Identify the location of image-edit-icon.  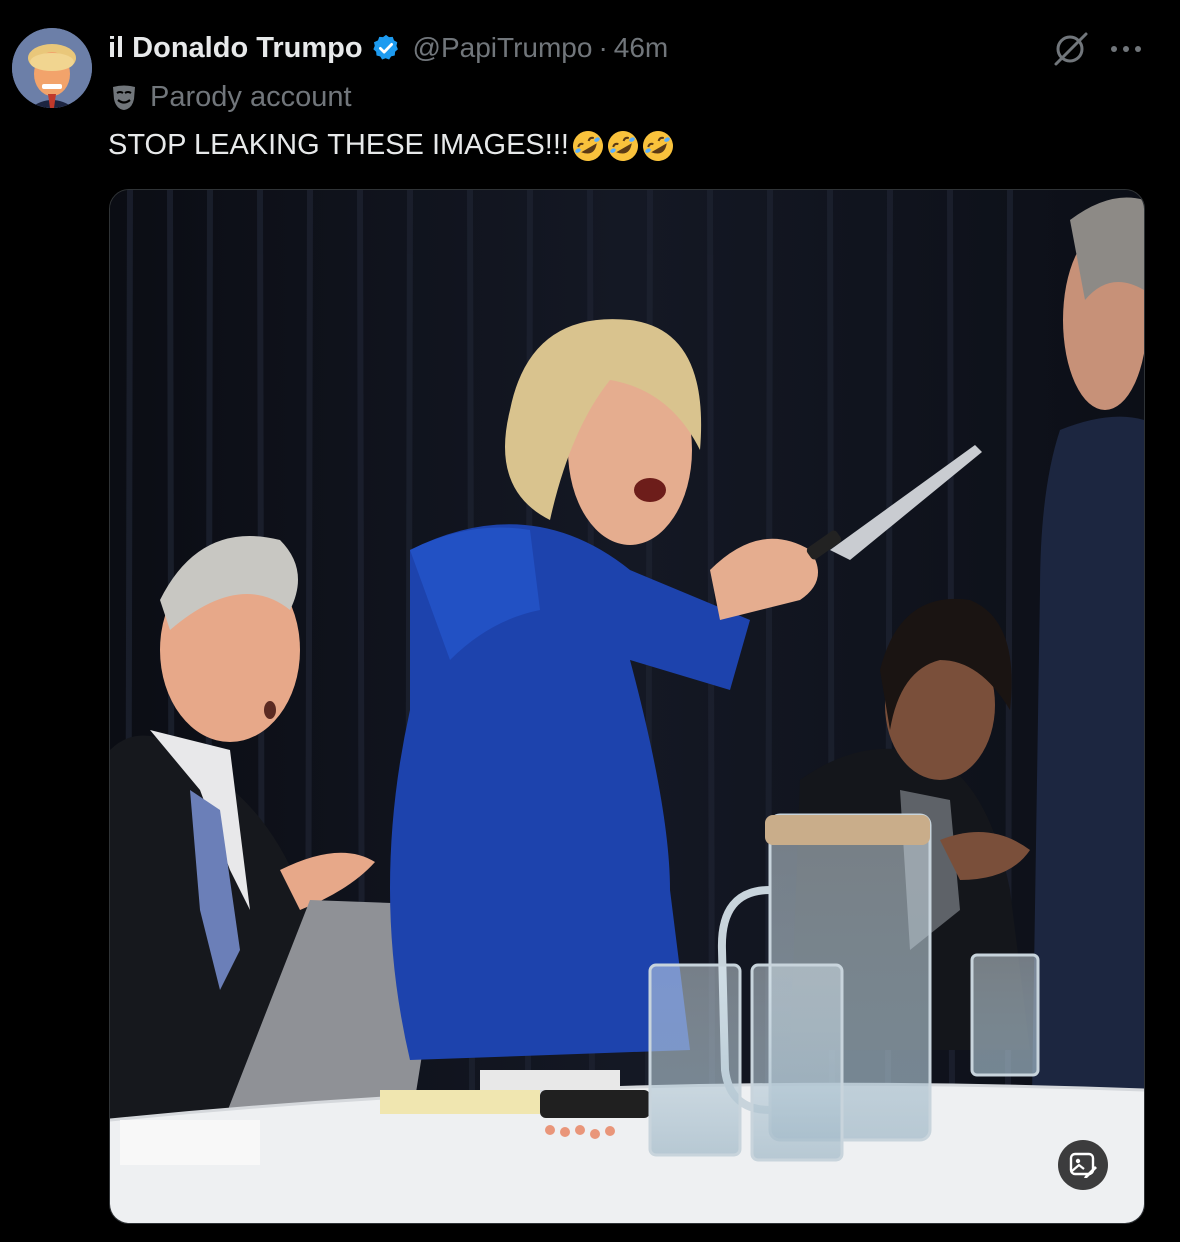
(1083, 1165).